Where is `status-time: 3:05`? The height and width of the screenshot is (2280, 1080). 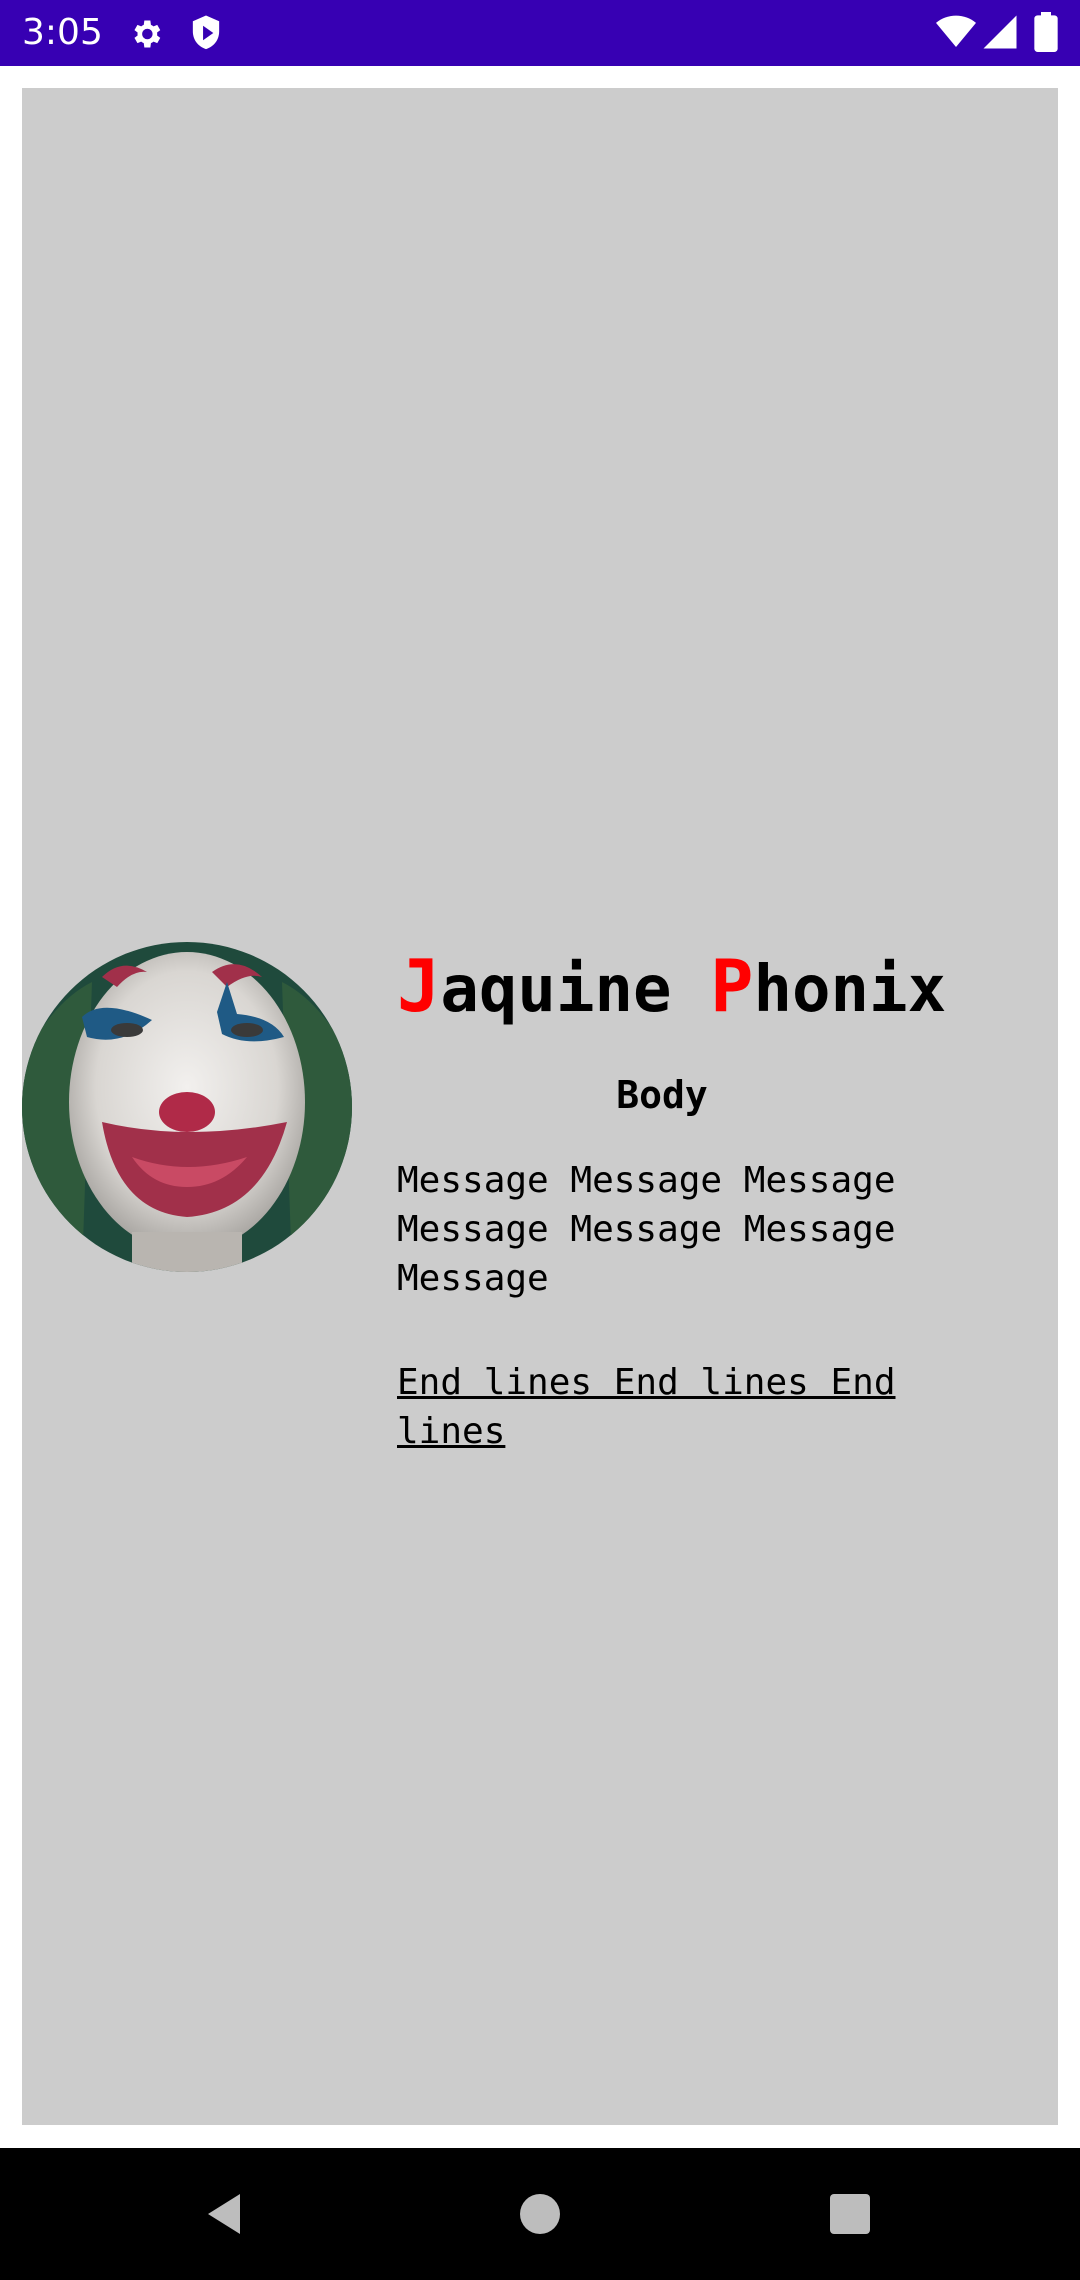
status-time: 3:05 is located at coordinates (62, 32).